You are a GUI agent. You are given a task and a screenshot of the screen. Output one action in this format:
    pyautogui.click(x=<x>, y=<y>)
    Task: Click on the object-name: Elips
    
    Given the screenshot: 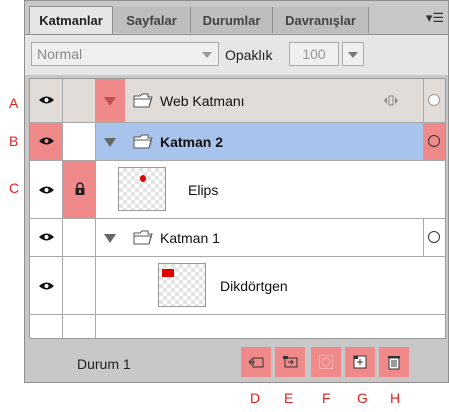 What is the action you would take?
    pyautogui.click(x=203, y=190)
    